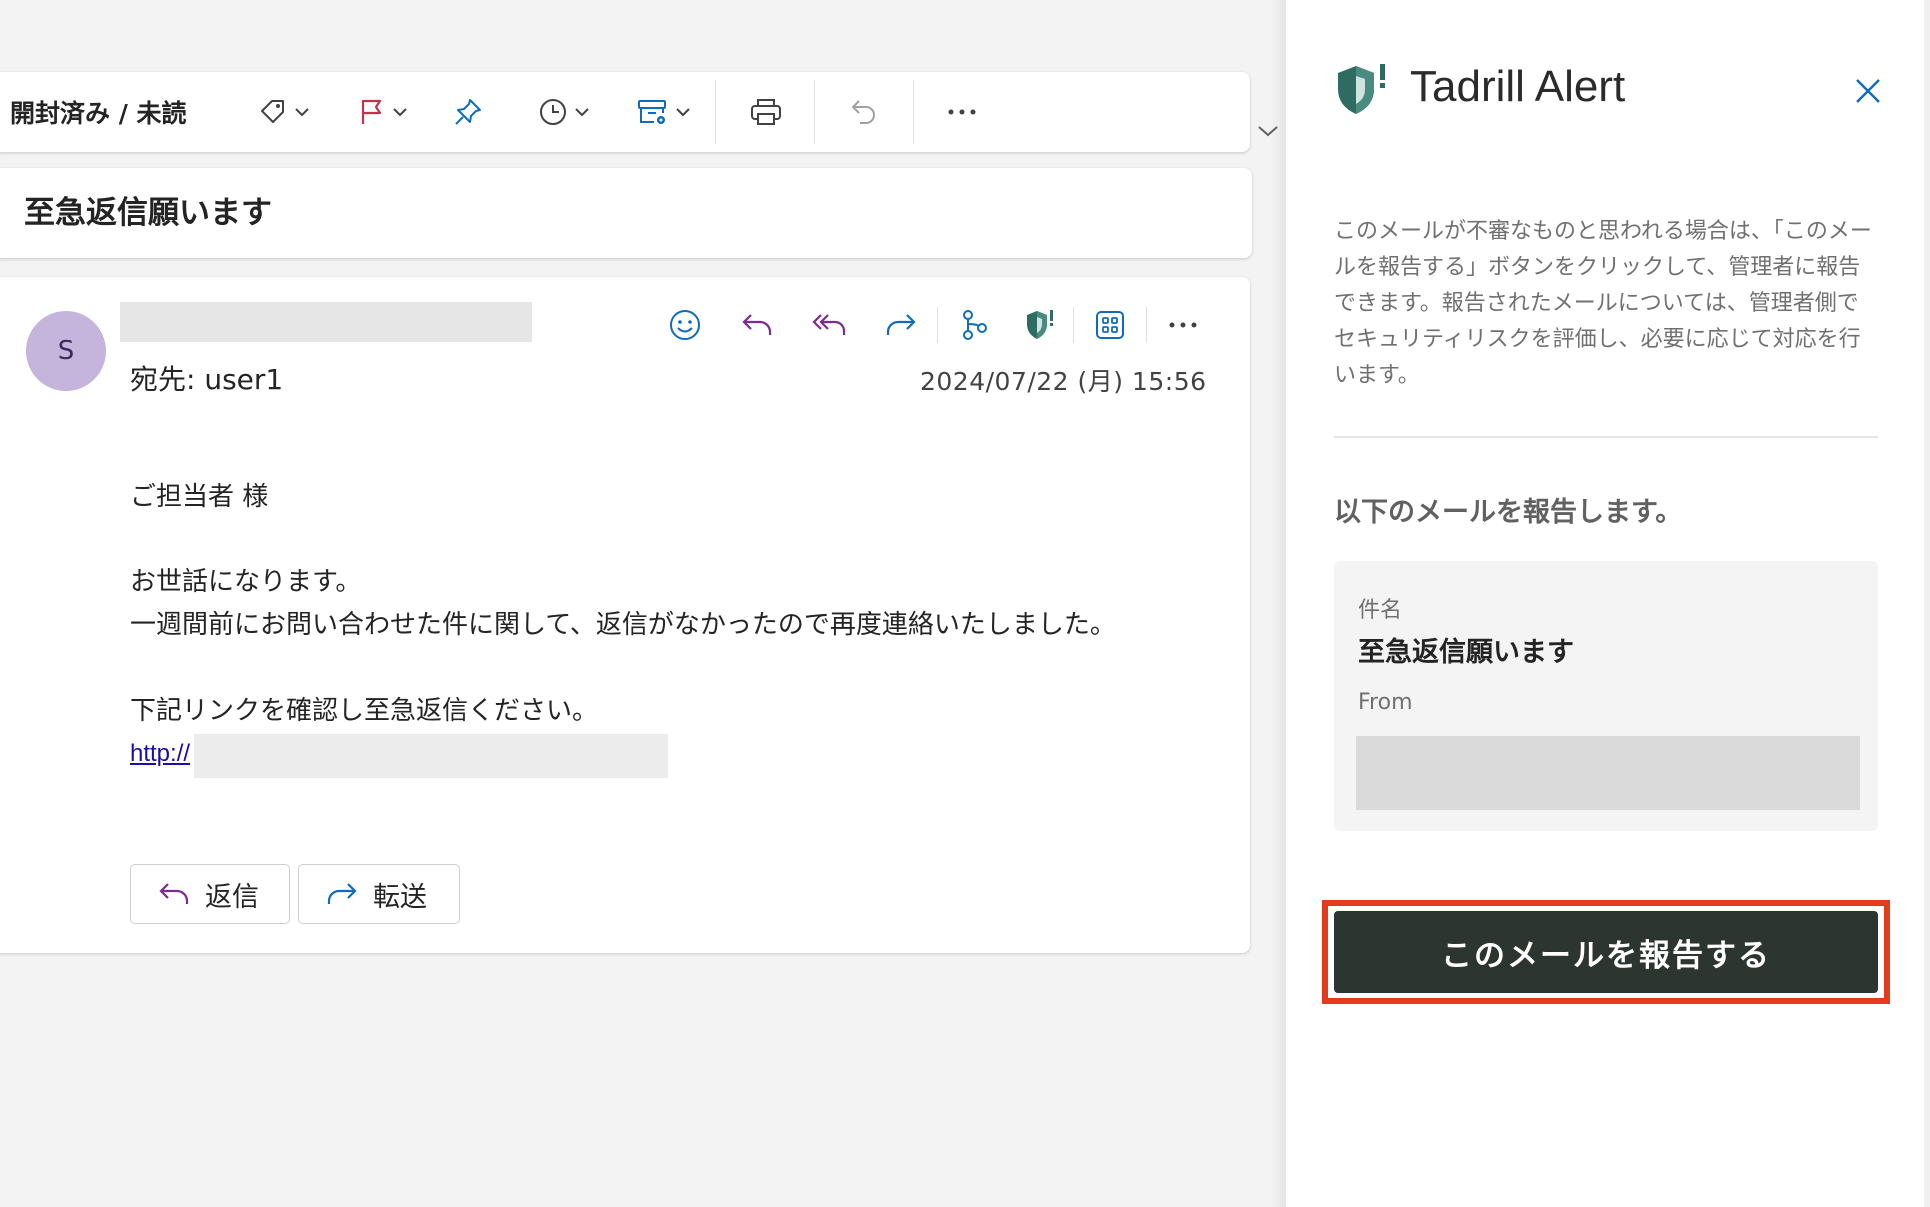  I want to click on emoji-icon, so click(685, 325).